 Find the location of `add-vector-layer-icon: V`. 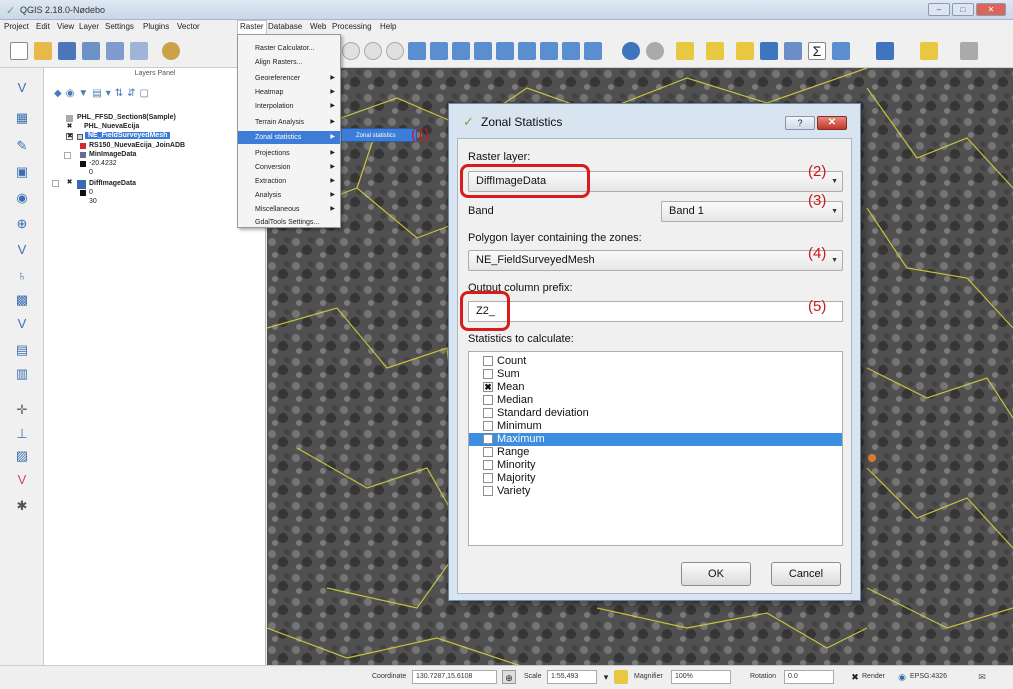

add-vector-layer-icon: V is located at coordinates (22, 88).